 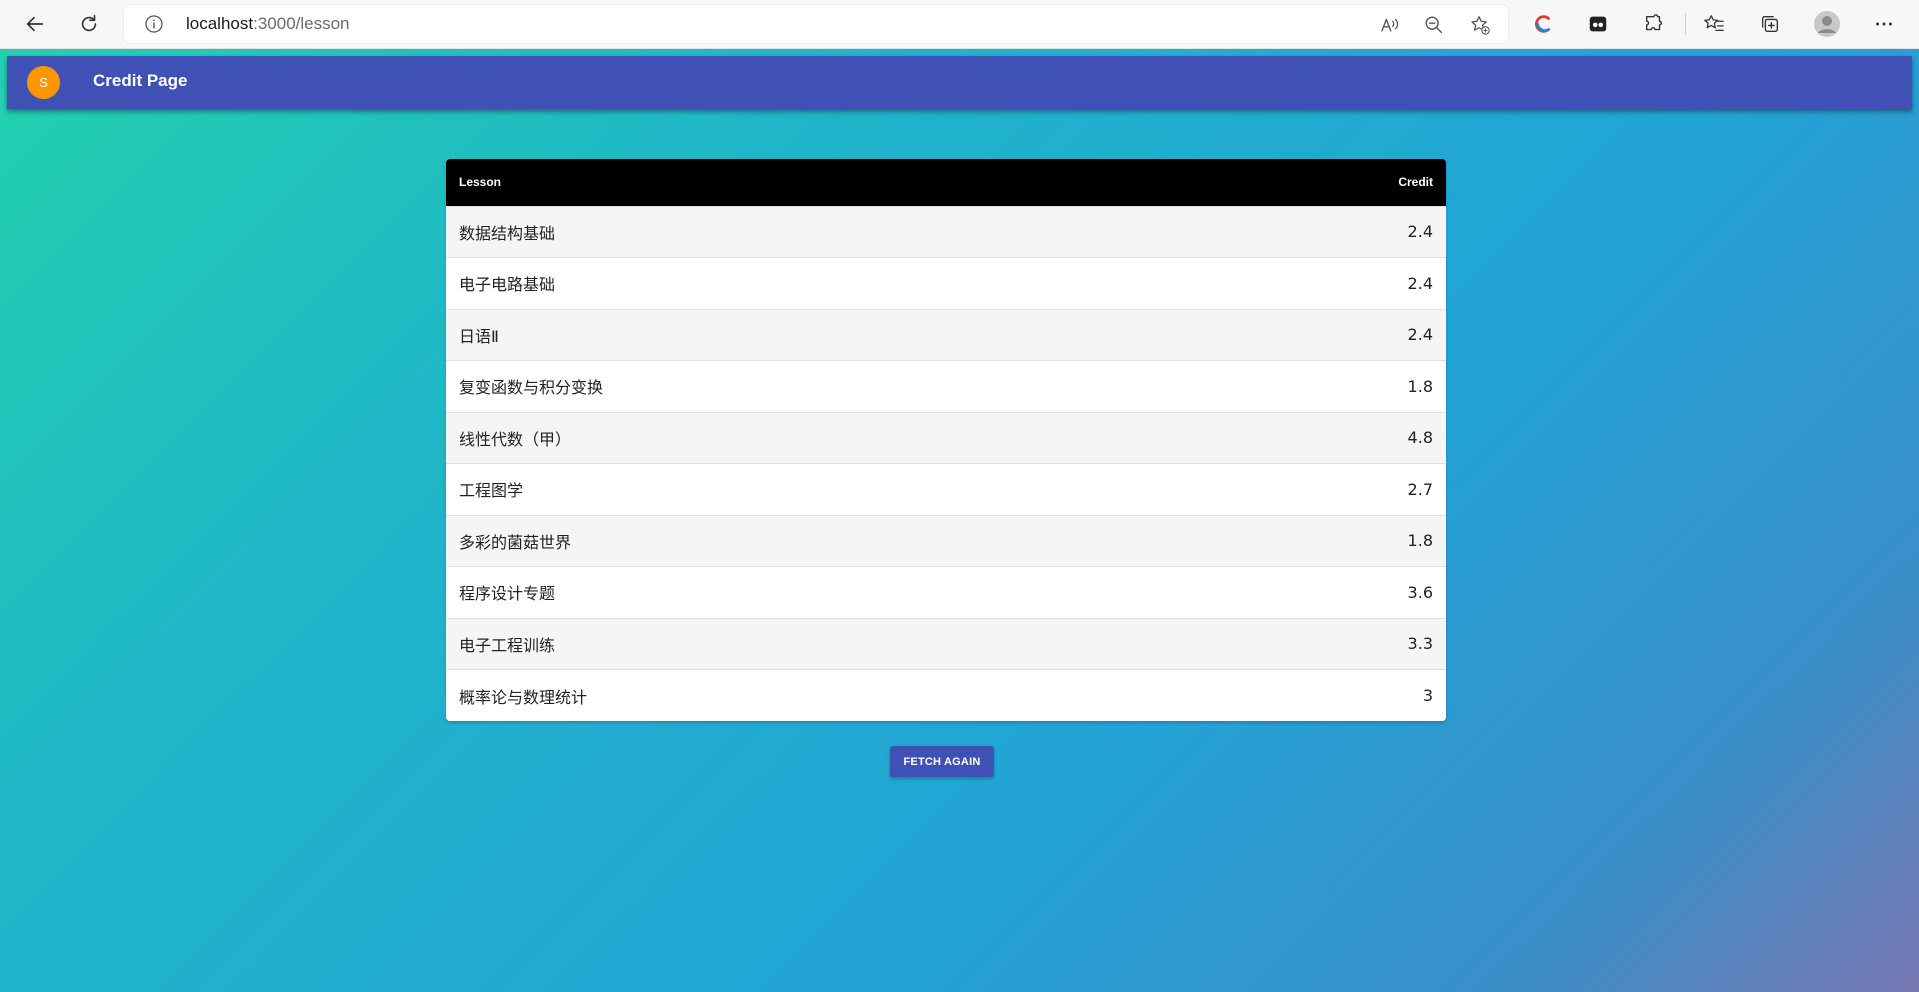 I want to click on table-header-row: Lesson Credit, so click(x=946, y=182).